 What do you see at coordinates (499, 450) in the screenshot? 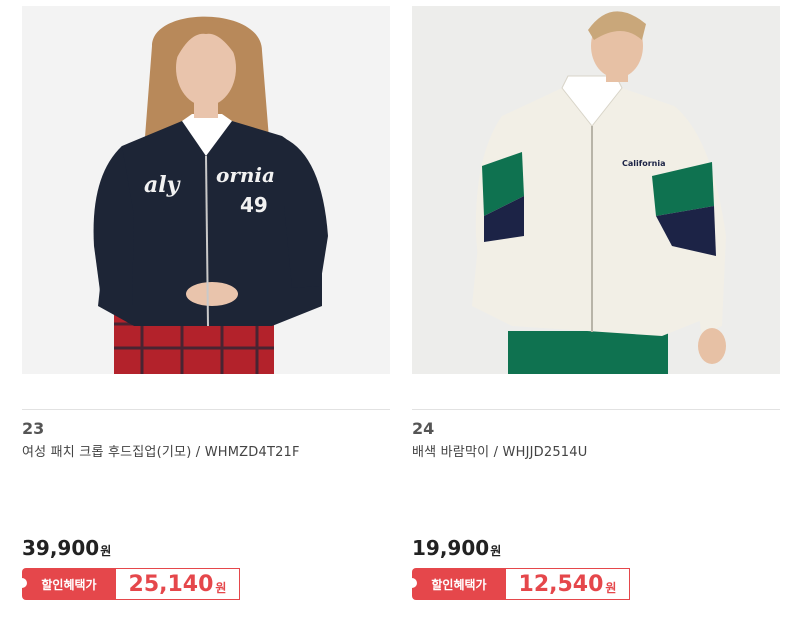
I see `product-name: 배색 바람막이 / WHJJD2514U` at bounding box center [499, 450].